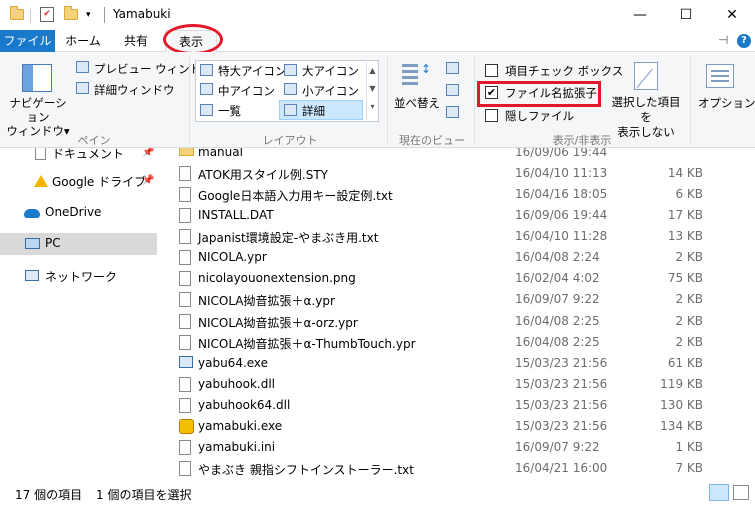 The height and width of the screenshot is (505, 755). What do you see at coordinates (685, 278) in the screenshot?
I see `file-size: 75 KB` at bounding box center [685, 278].